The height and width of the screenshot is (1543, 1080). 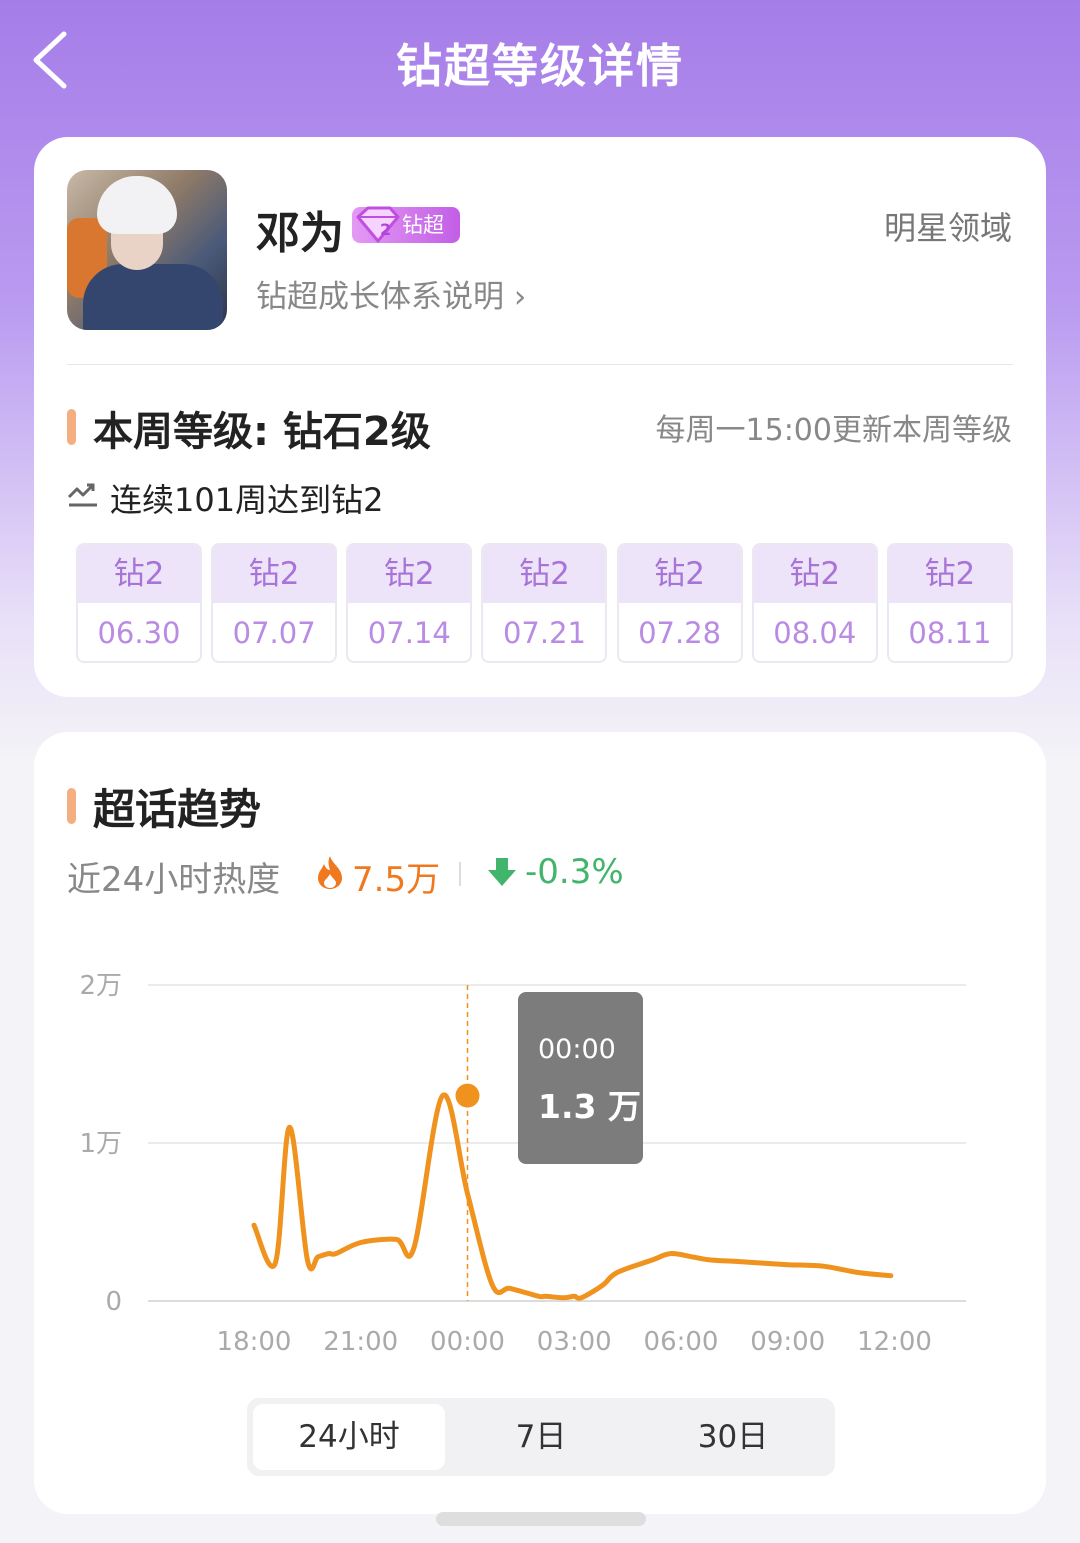 I want to click on range-tabs: 24小时 7日 30日, so click(x=541, y=1437).